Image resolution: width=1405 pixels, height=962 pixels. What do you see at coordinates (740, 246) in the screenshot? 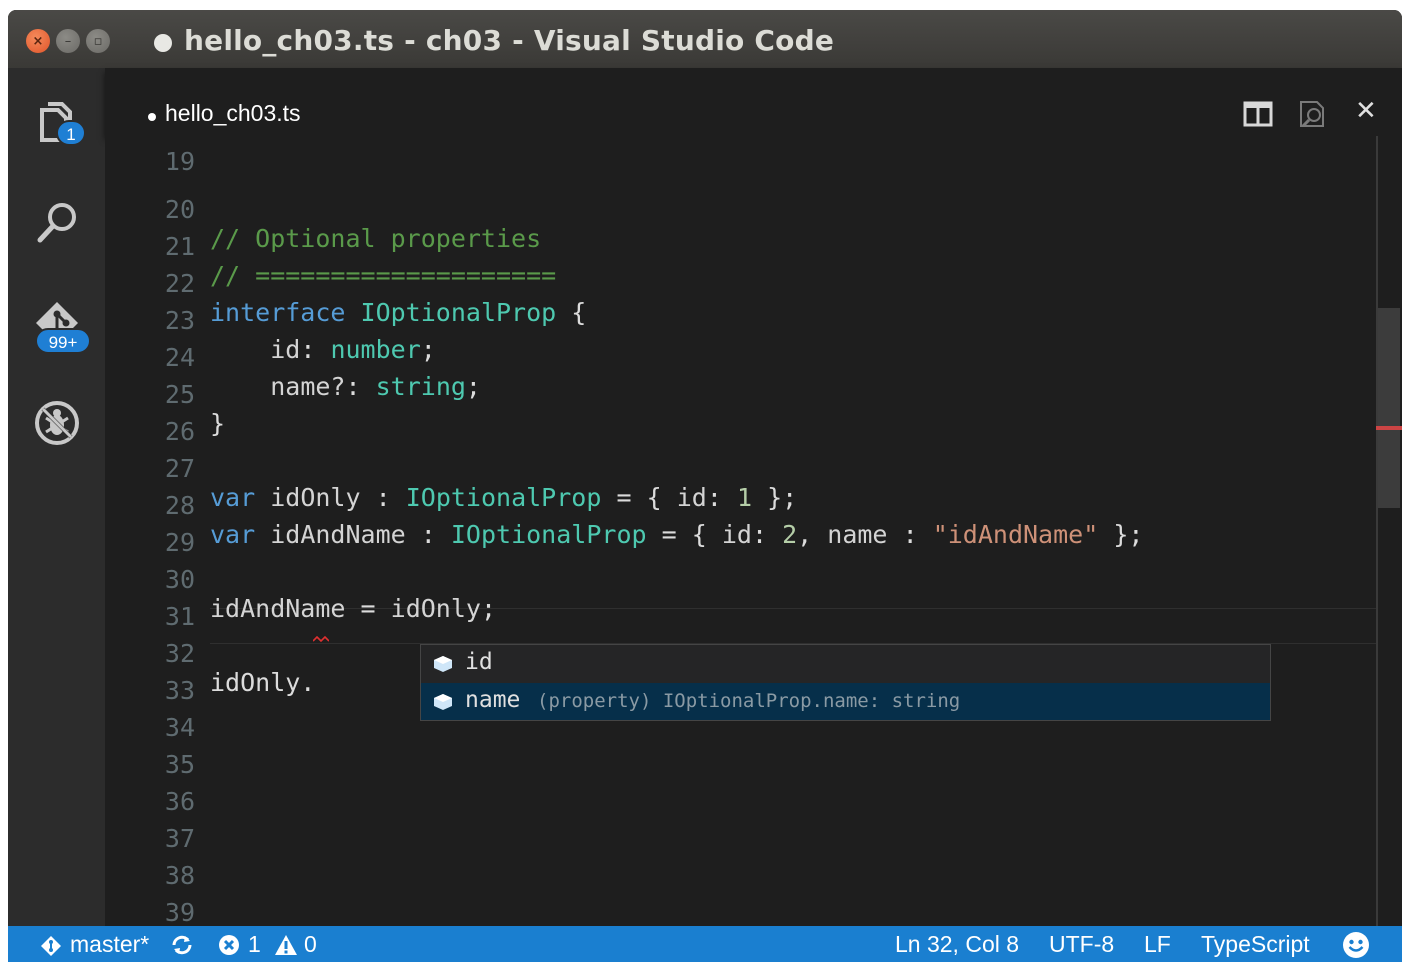
I see `code-line: 21 // ====================` at bounding box center [740, 246].